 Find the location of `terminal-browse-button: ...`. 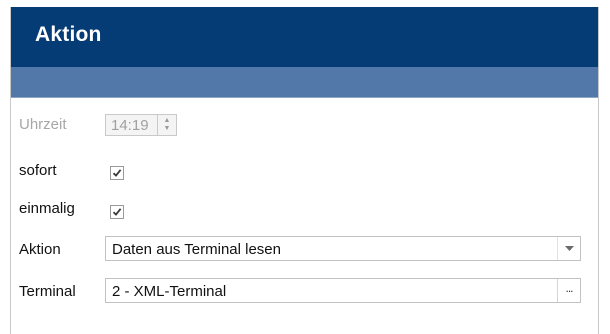

terminal-browse-button: ... is located at coordinates (568, 290).